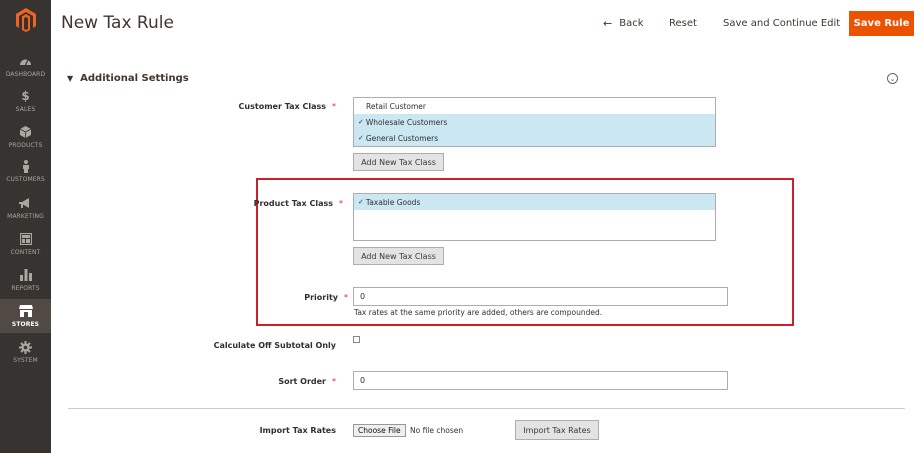  What do you see at coordinates (356, 339) in the screenshot?
I see `calc-off-subtotal-checkbox` at bounding box center [356, 339].